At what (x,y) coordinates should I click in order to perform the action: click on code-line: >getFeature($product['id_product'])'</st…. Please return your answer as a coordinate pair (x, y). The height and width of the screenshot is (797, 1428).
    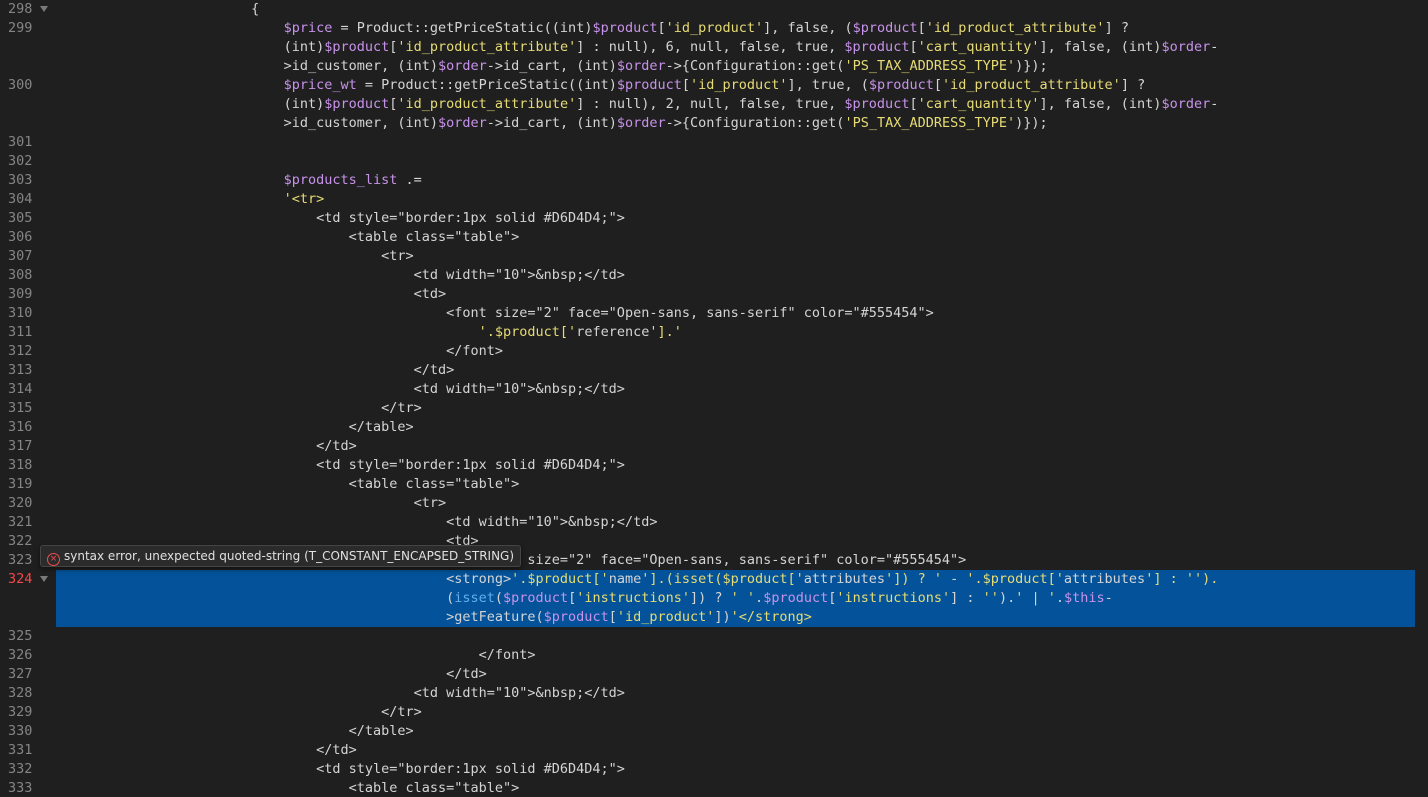
    Looking at the image, I should click on (714, 617).